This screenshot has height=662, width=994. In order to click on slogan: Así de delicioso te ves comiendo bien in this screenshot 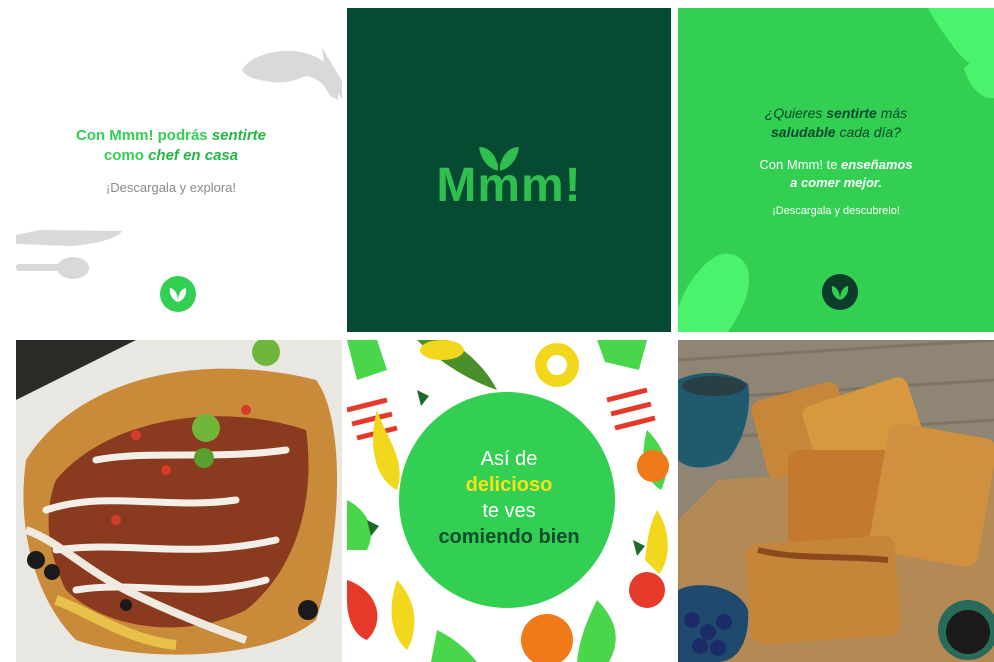, I will do `click(509, 498)`.